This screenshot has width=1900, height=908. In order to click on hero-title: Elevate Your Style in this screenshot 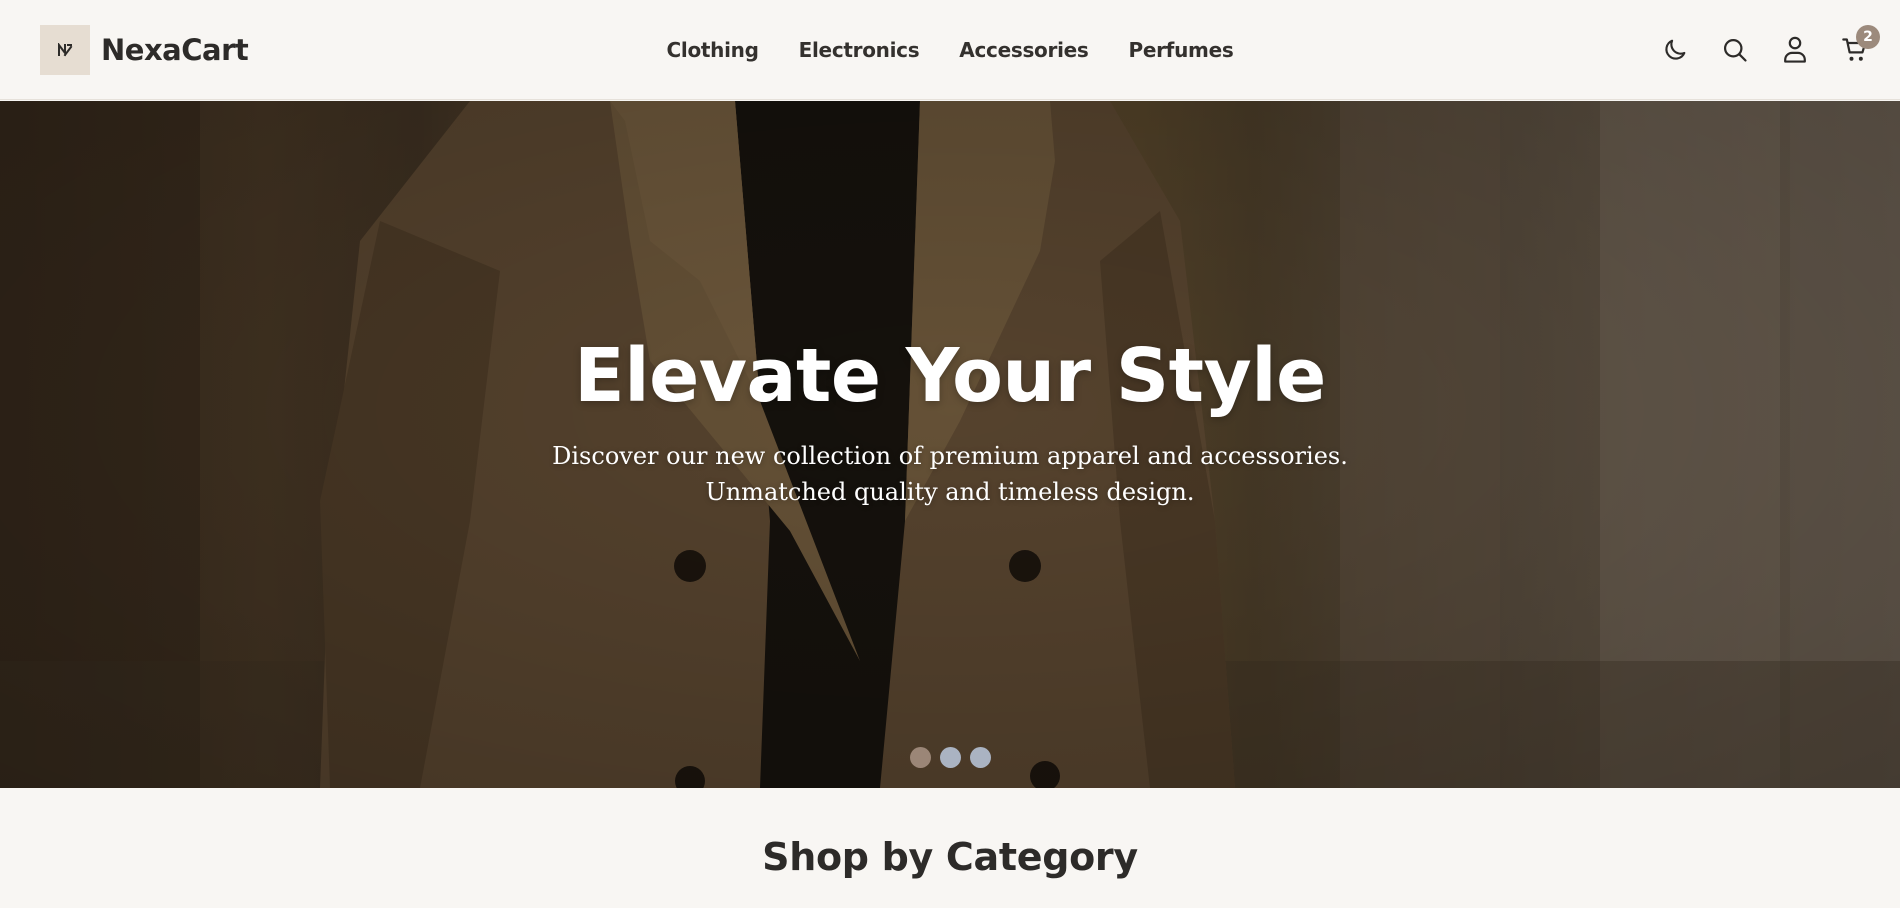, I will do `click(950, 376)`.